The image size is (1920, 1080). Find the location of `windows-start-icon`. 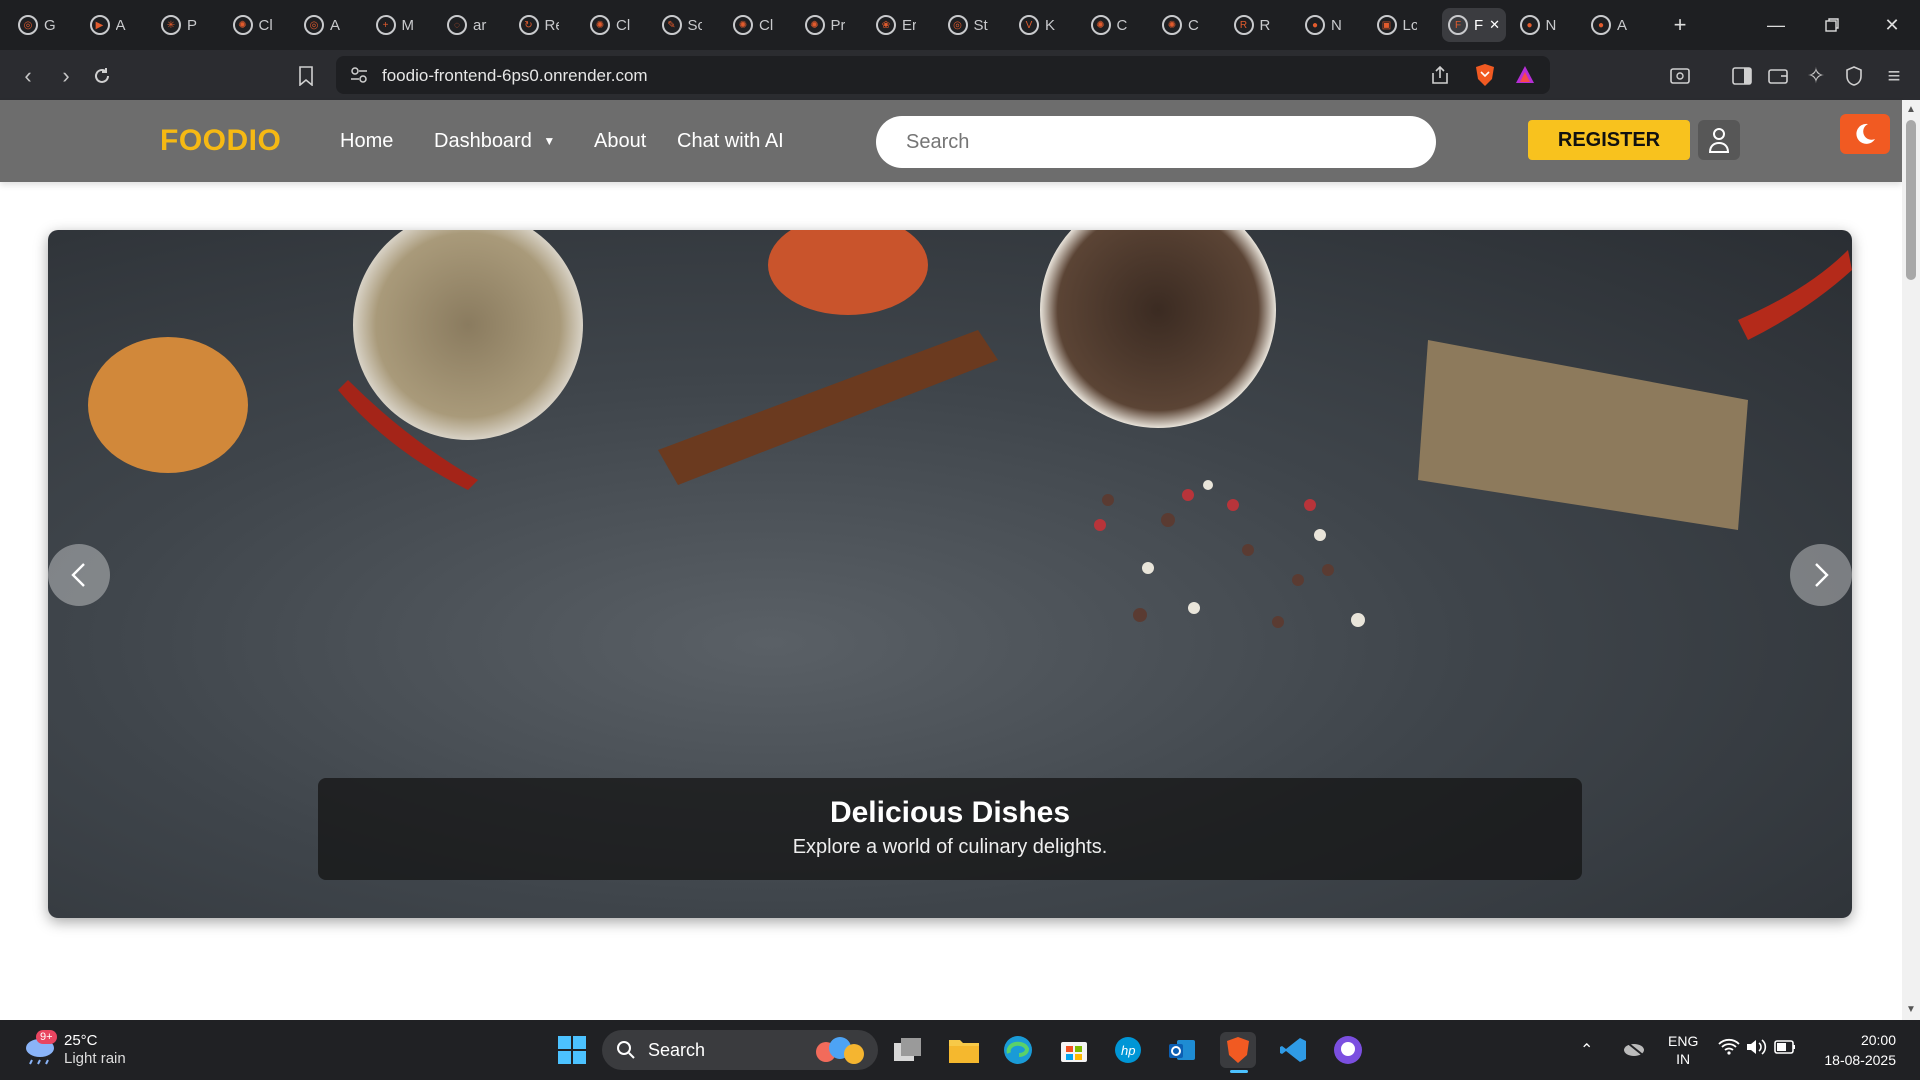

windows-start-icon is located at coordinates (572, 1050).